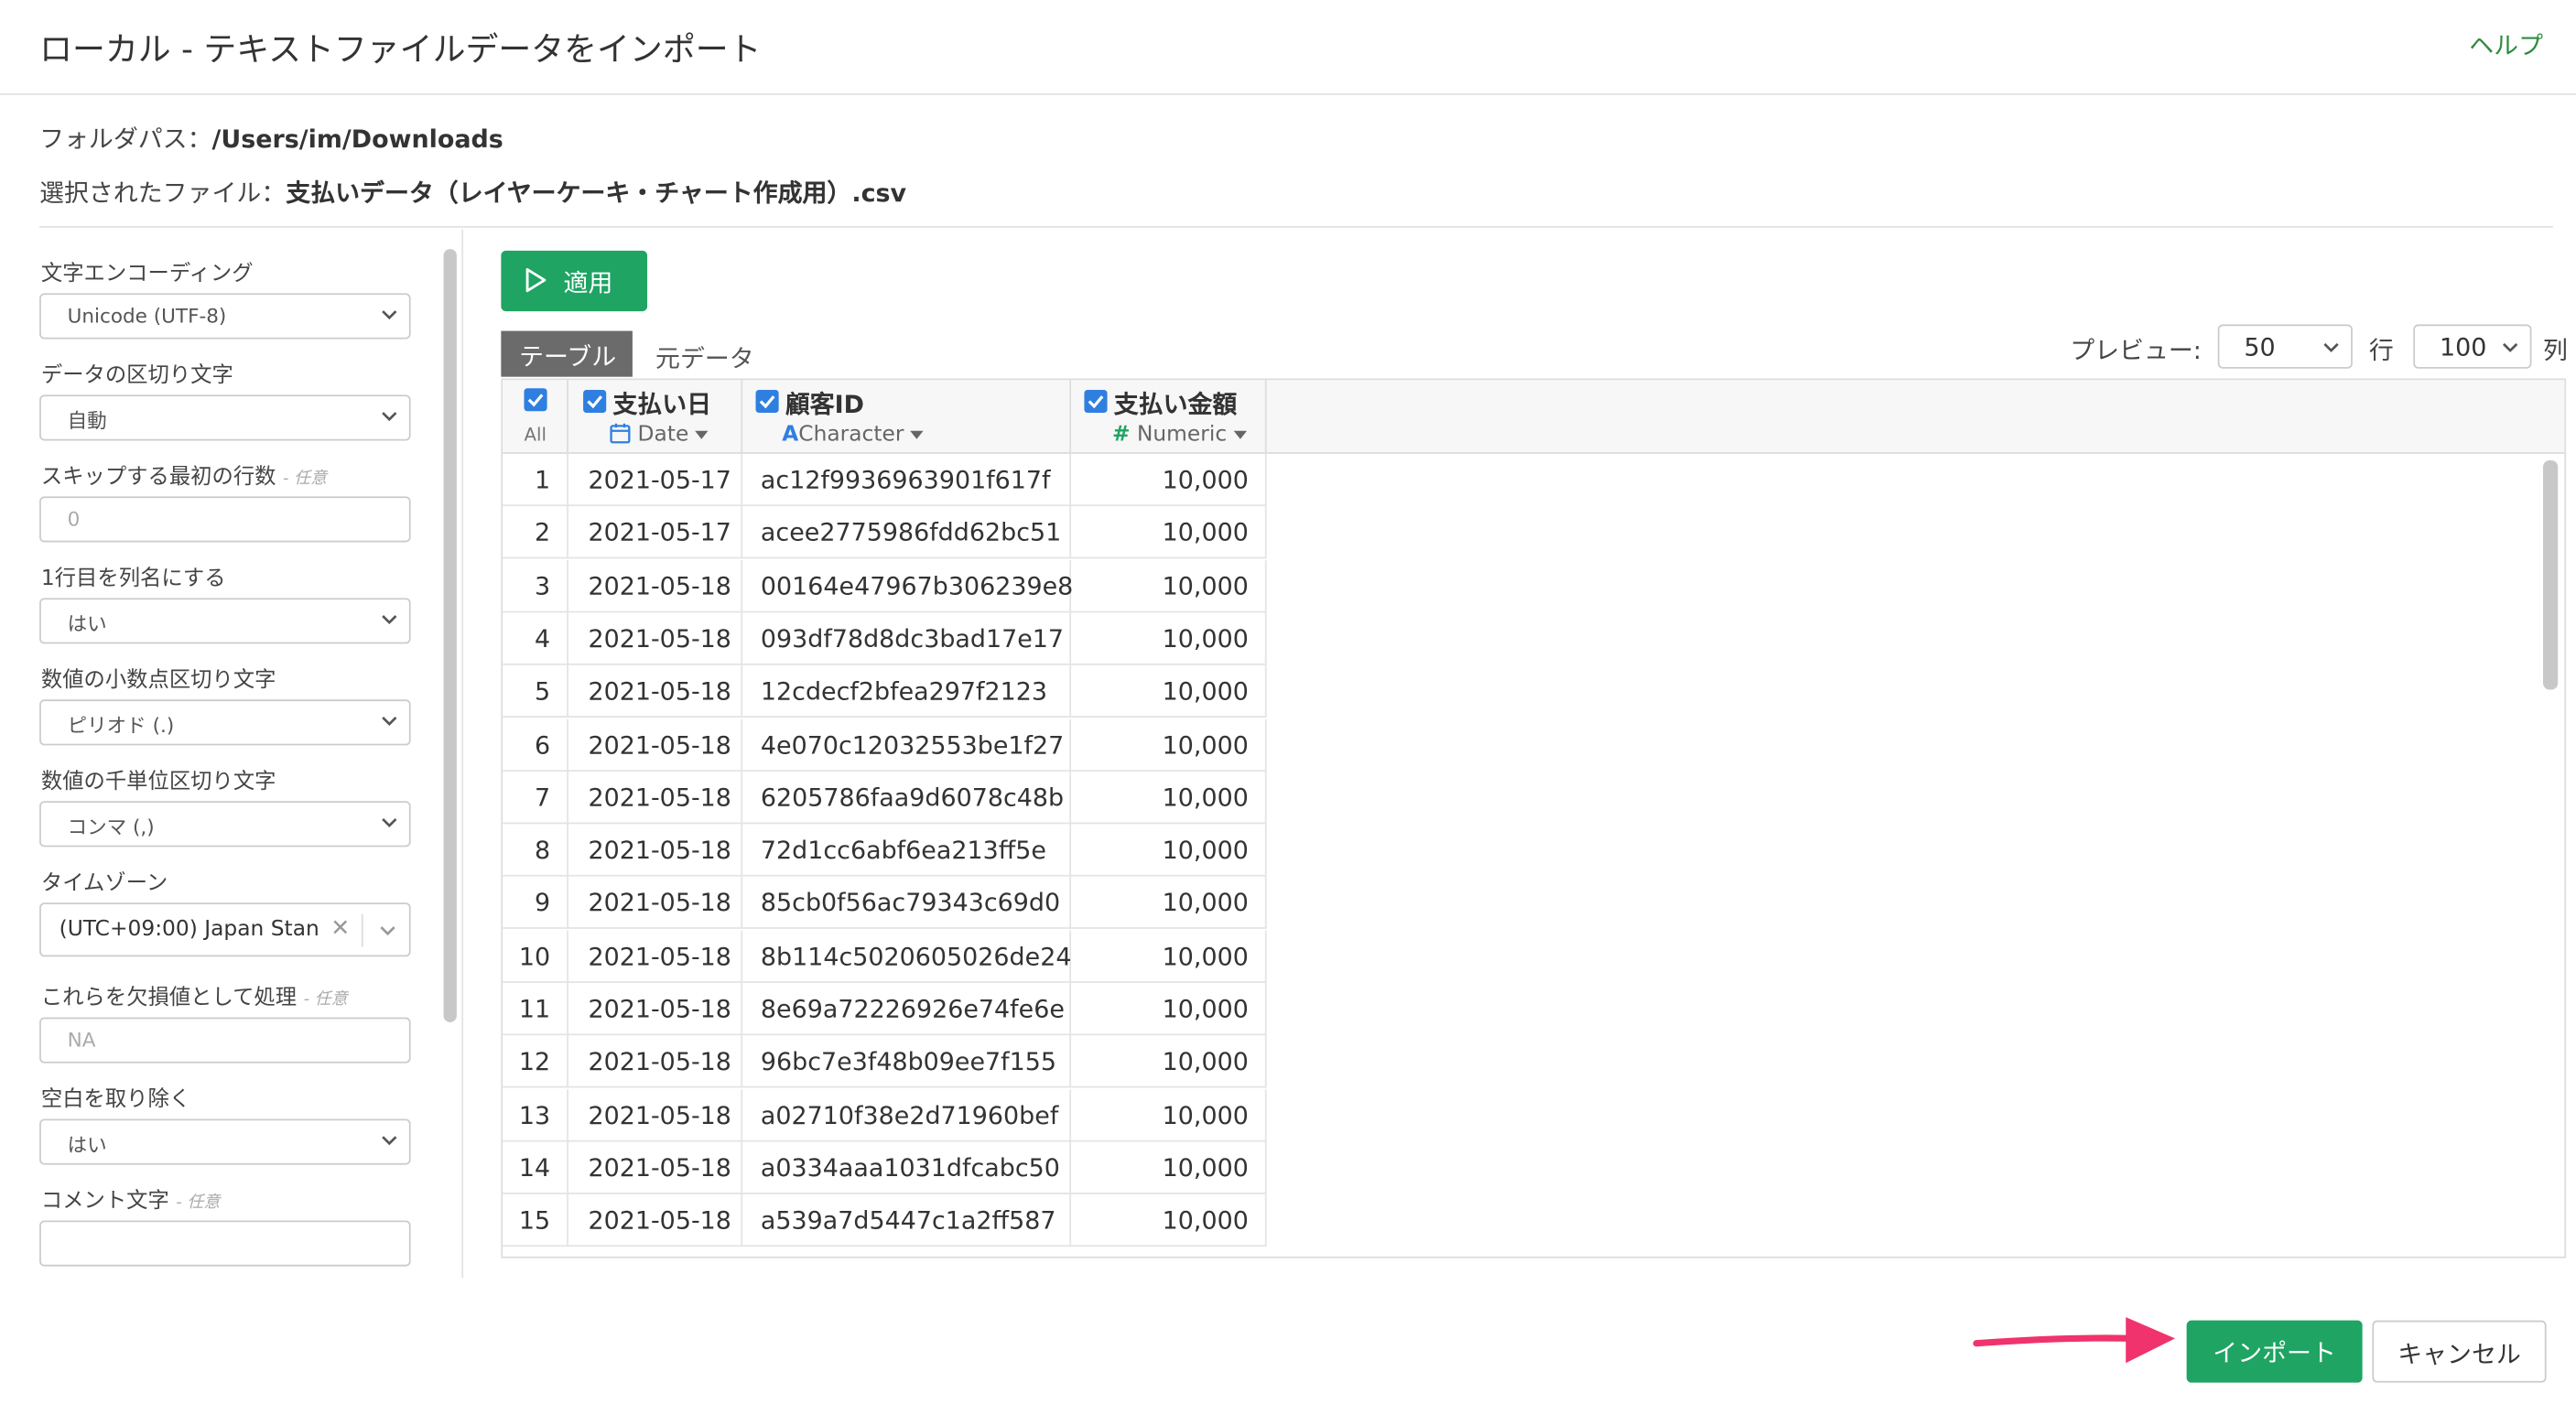 This screenshot has width=2576, height=1404. Describe the element at coordinates (907, 1114) in the screenshot. I see `customer-id-cell: a02710f38e2d71960bef` at that location.